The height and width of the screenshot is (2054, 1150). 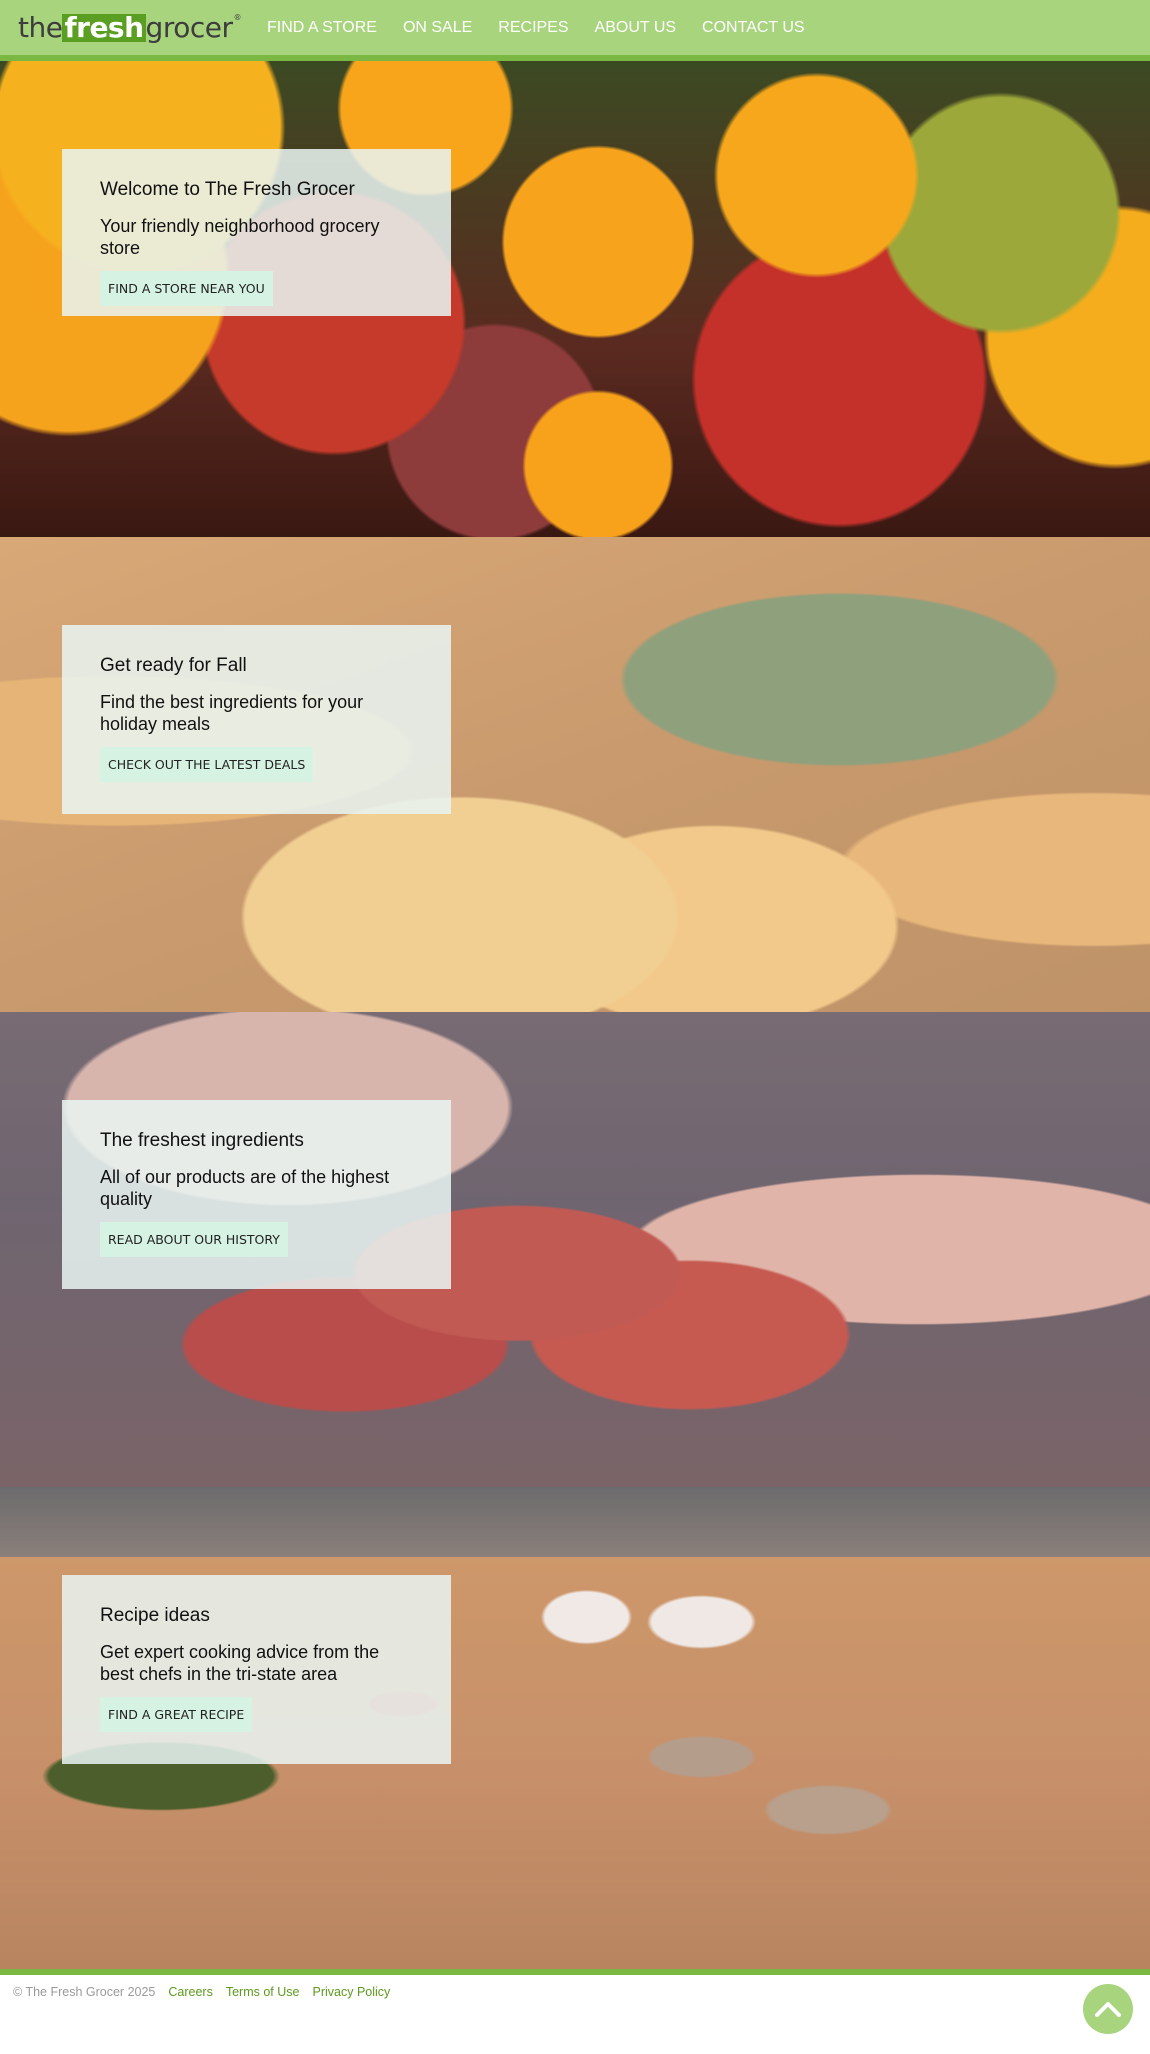 I want to click on our-history-button: READ ABOUT OUR HISTORY, so click(x=194, y=1239).